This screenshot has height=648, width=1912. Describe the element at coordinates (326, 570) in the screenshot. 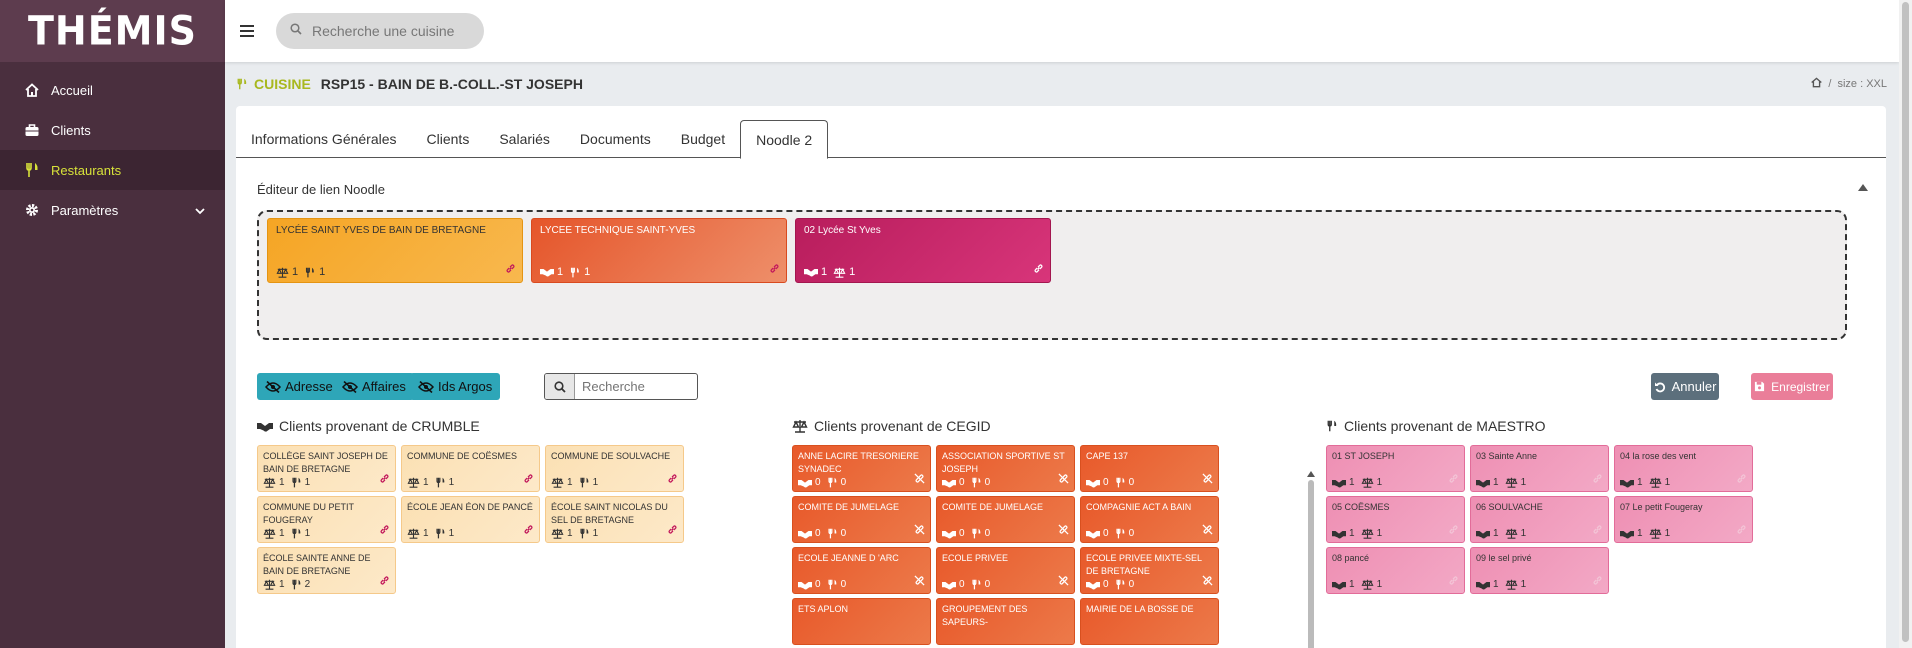

I see `crumble-client-card: ÉCOLE SAINTE ANNE DE BAIN DE BRETAGNE 1 2` at that location.